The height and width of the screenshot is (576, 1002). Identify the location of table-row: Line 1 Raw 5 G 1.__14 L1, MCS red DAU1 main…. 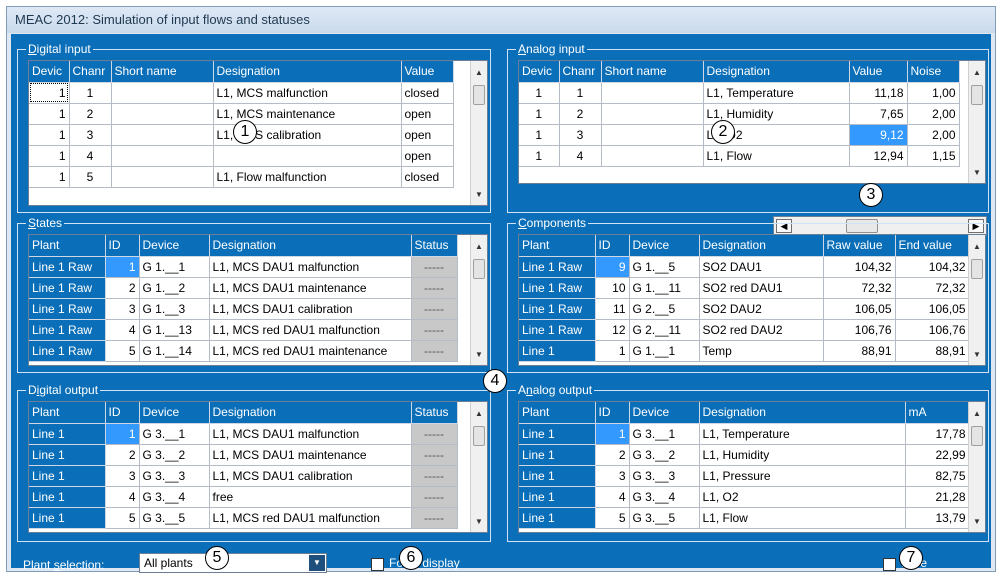
(243, 351).